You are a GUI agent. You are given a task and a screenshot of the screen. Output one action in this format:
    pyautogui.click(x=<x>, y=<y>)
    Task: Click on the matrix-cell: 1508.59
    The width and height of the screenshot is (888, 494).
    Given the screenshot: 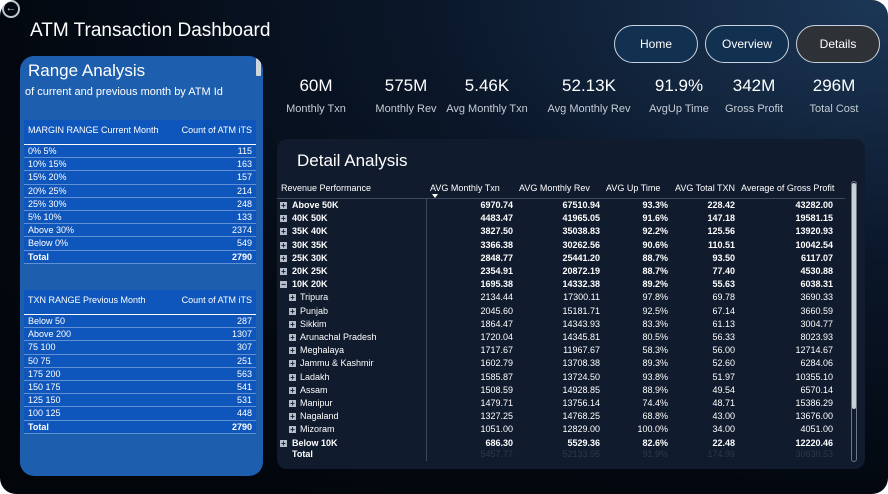 What is the action you would take?
    pyautogui.click(x=496, y=389)
    